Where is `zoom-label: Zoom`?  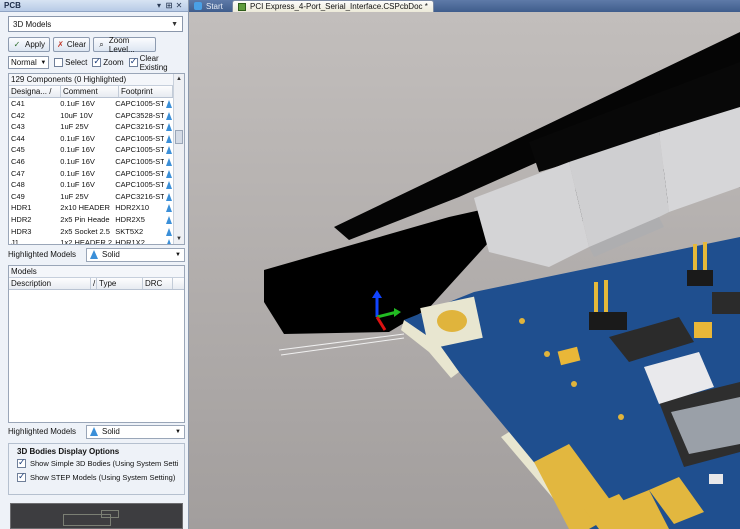
zoom-label: Zoom is located at coordinates (113, 62).